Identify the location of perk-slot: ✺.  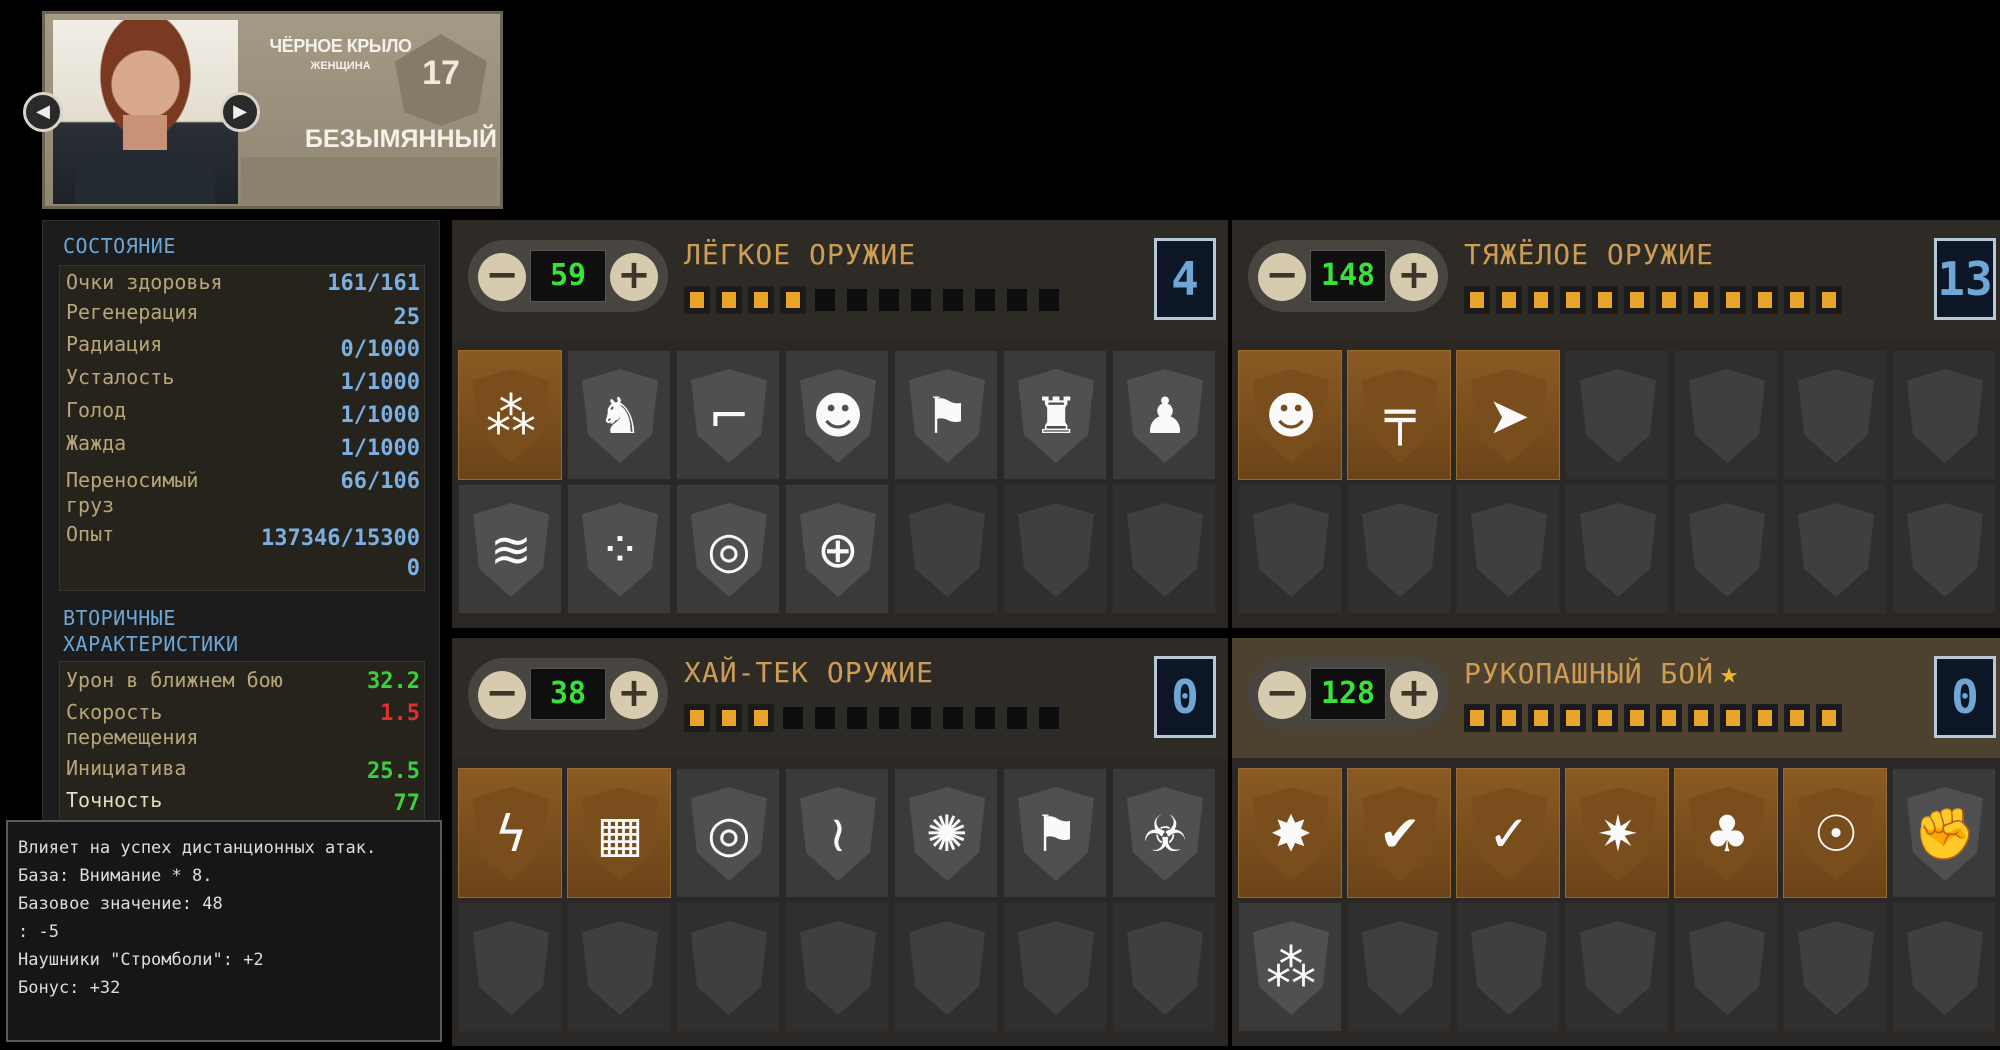
(946, 833).